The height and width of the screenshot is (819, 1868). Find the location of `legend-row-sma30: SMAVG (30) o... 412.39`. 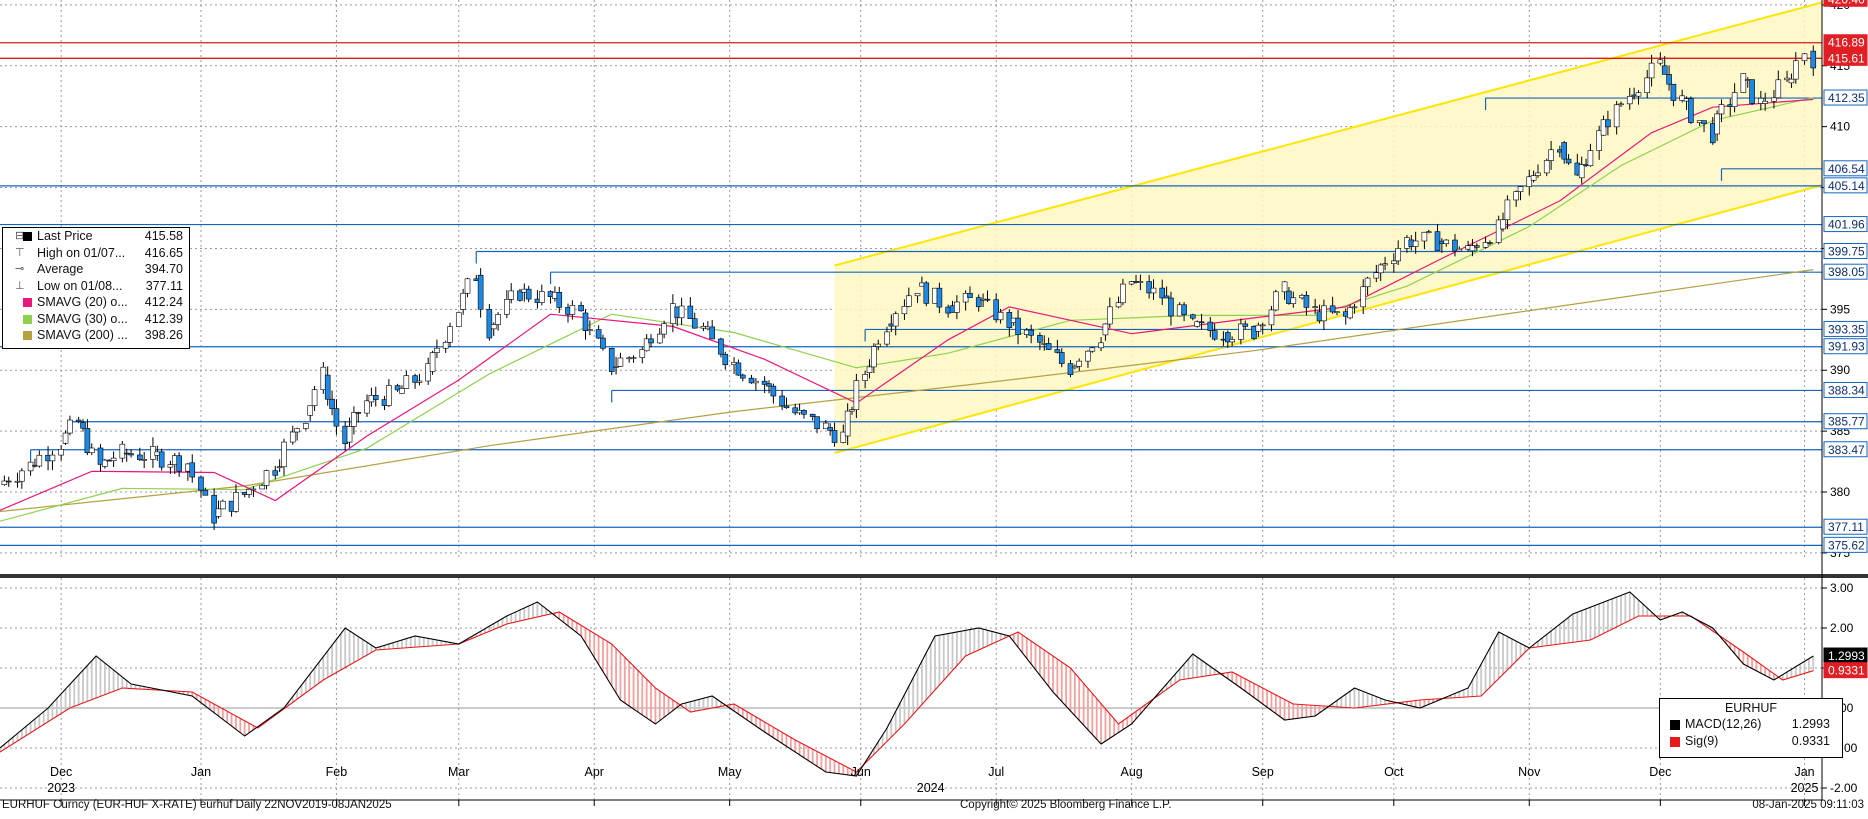

legend-row-sma30: SMAVG (30) o... 412.39 is located at coordinates (96, 319).